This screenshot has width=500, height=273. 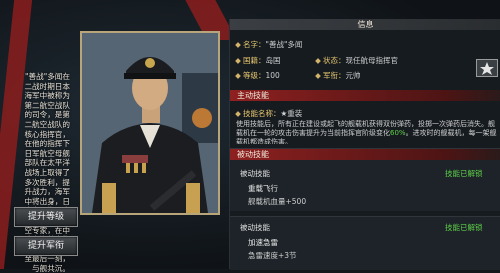 I want to click on country-label: 国籍：, so click(x=254, y=60).